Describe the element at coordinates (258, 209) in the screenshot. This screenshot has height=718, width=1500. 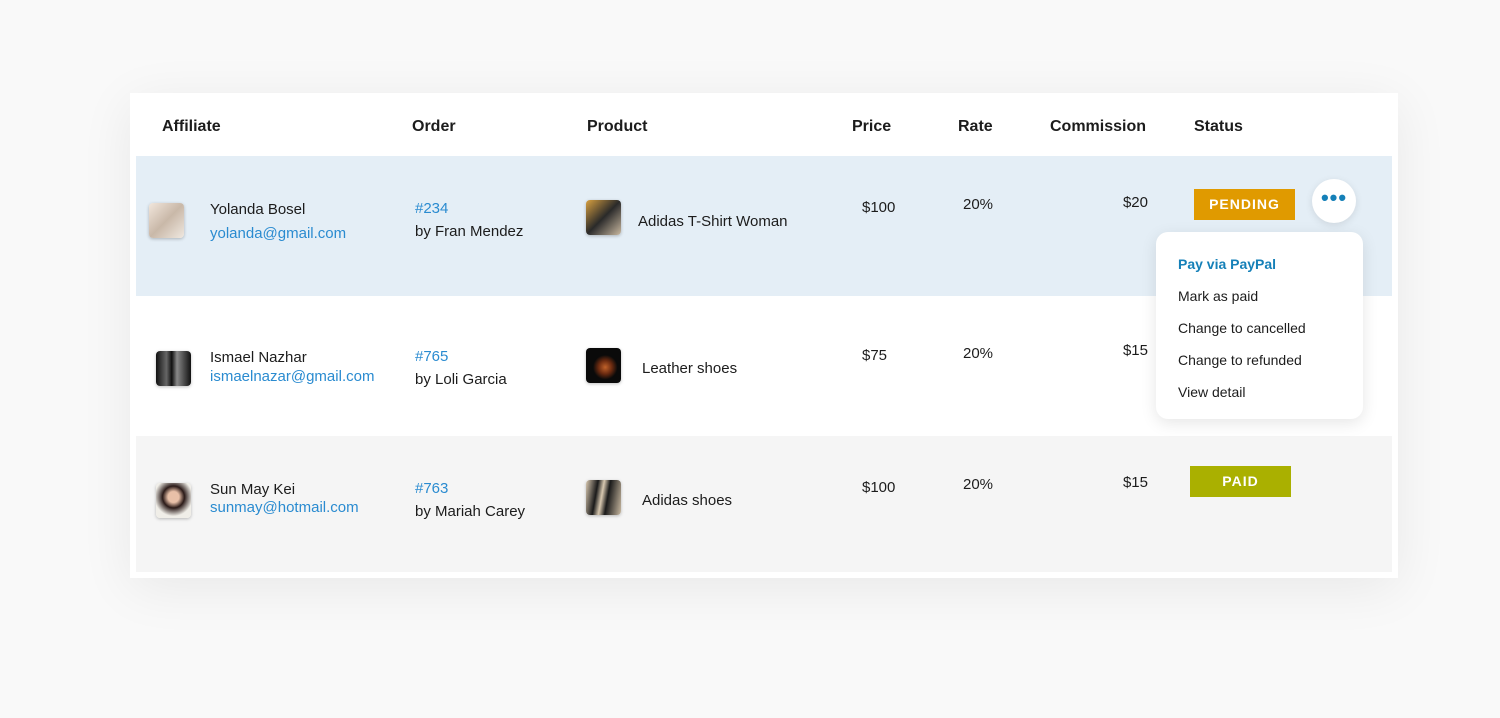
I see `affiliate-name: Yolanda Bosel` at that location.